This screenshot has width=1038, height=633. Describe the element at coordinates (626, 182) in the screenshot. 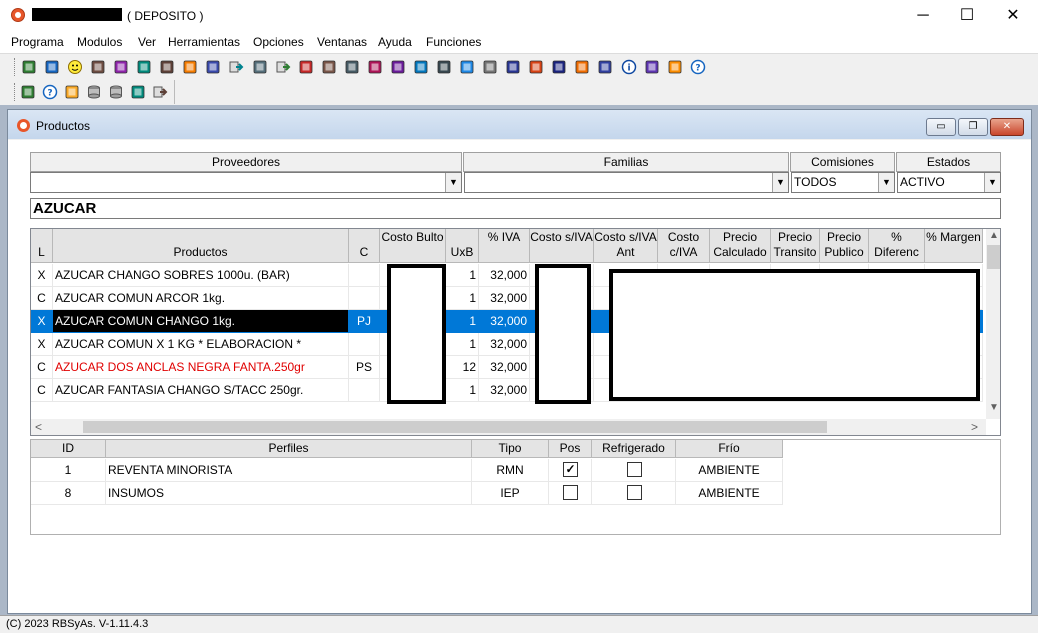

I see `familias-select: ▼` at that location.